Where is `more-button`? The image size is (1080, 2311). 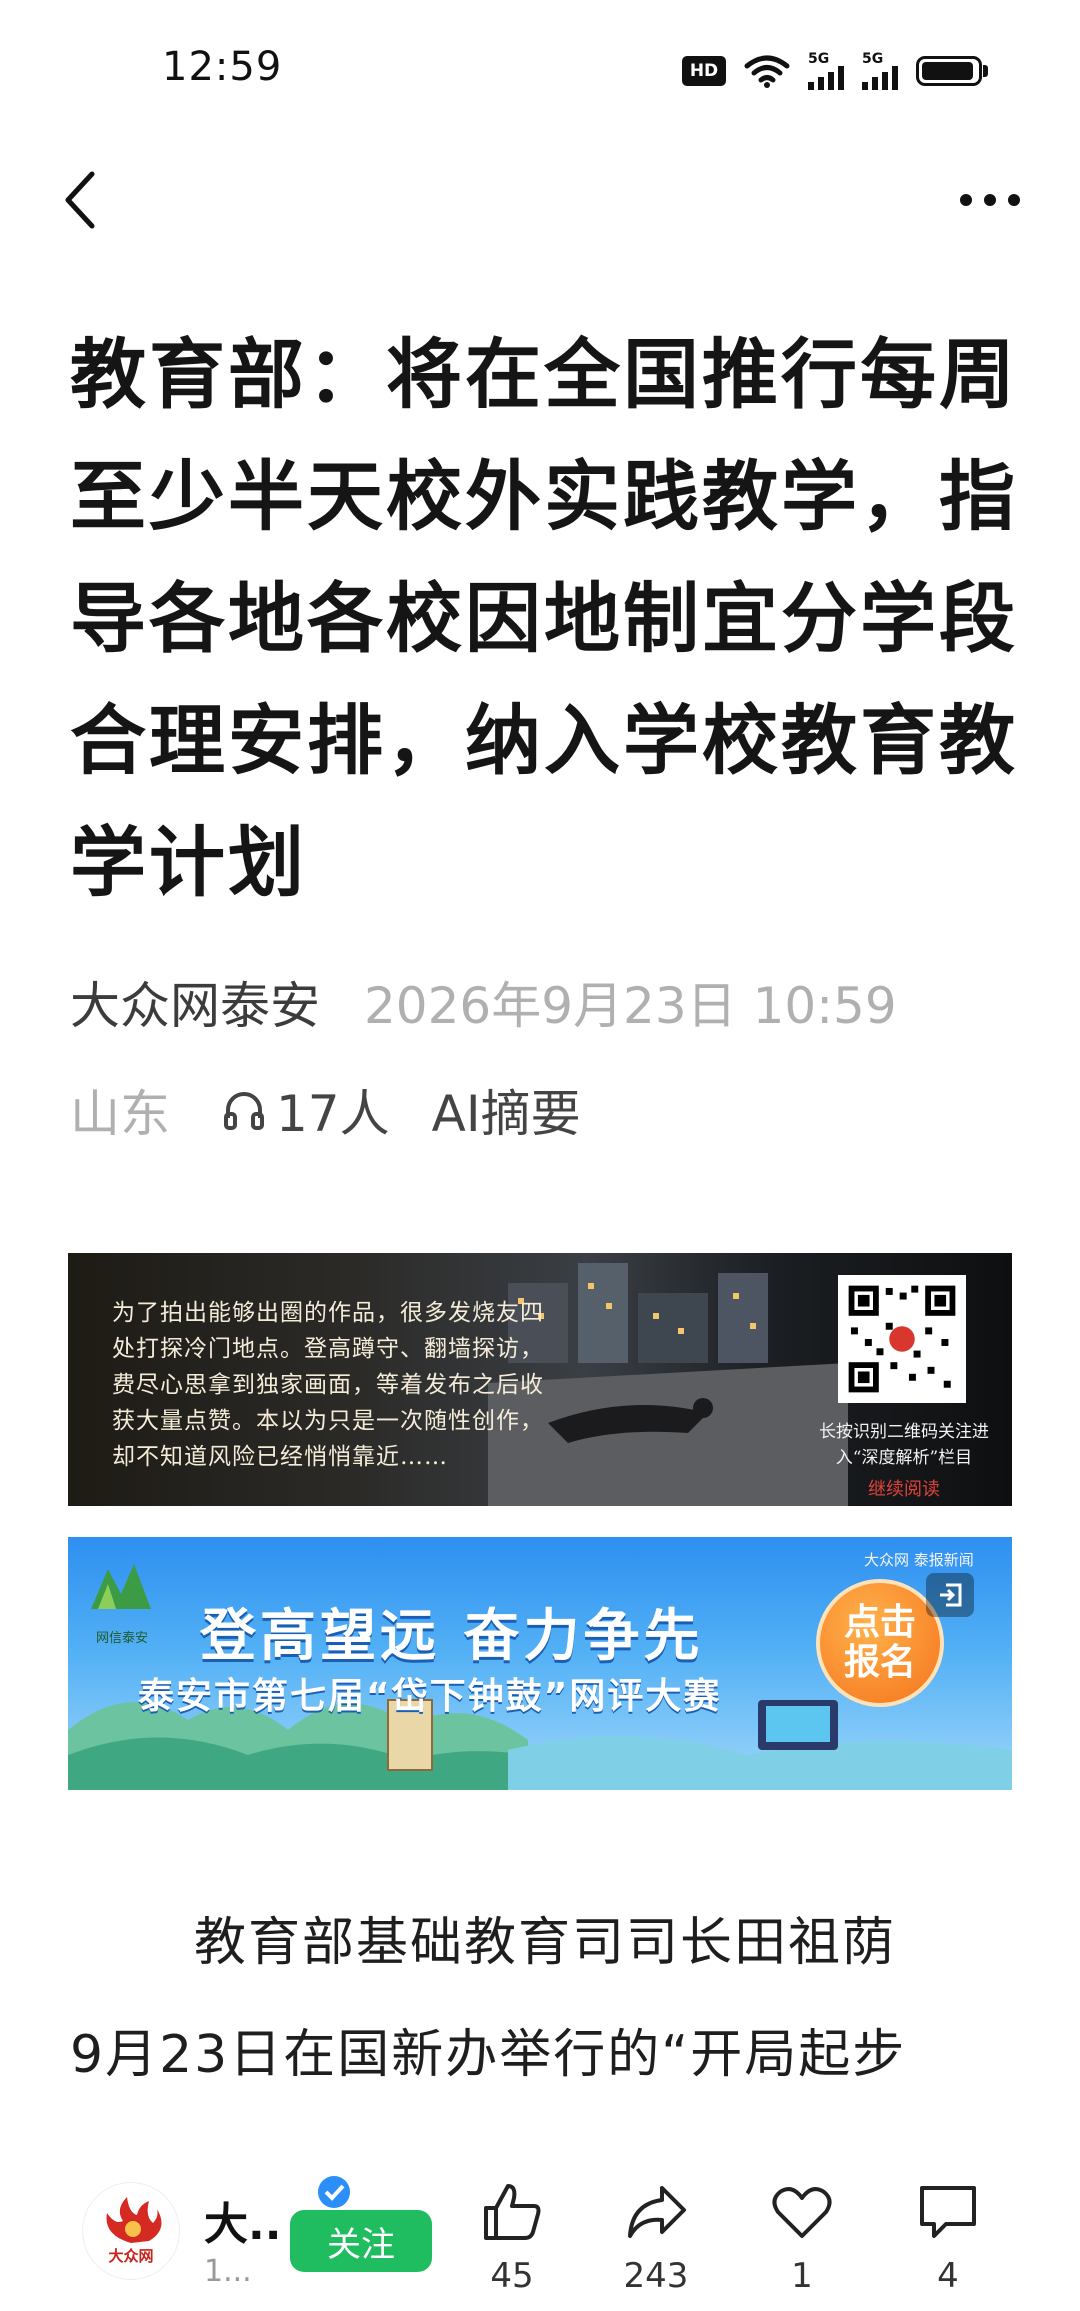
more-button is located at coordinates (990, 200).